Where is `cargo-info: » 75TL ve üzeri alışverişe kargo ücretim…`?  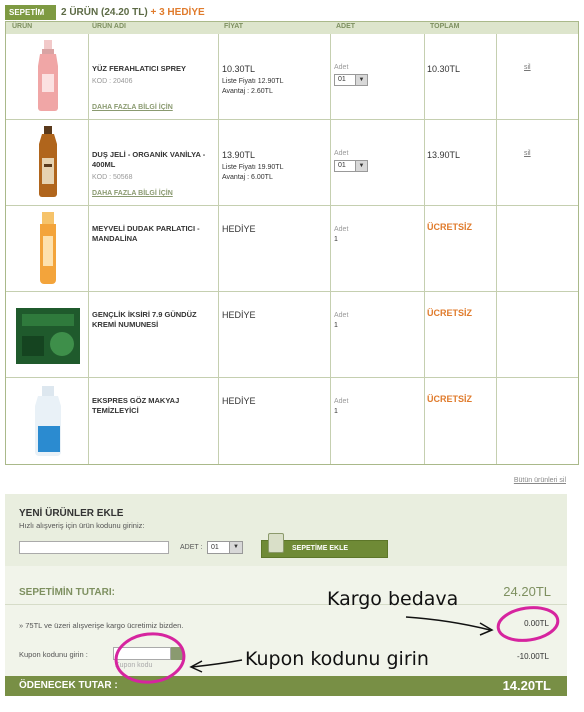 cargo-info: » 75TL ve üzeri alışverişe kargo ücretim… is located at coordinates (101, 625).